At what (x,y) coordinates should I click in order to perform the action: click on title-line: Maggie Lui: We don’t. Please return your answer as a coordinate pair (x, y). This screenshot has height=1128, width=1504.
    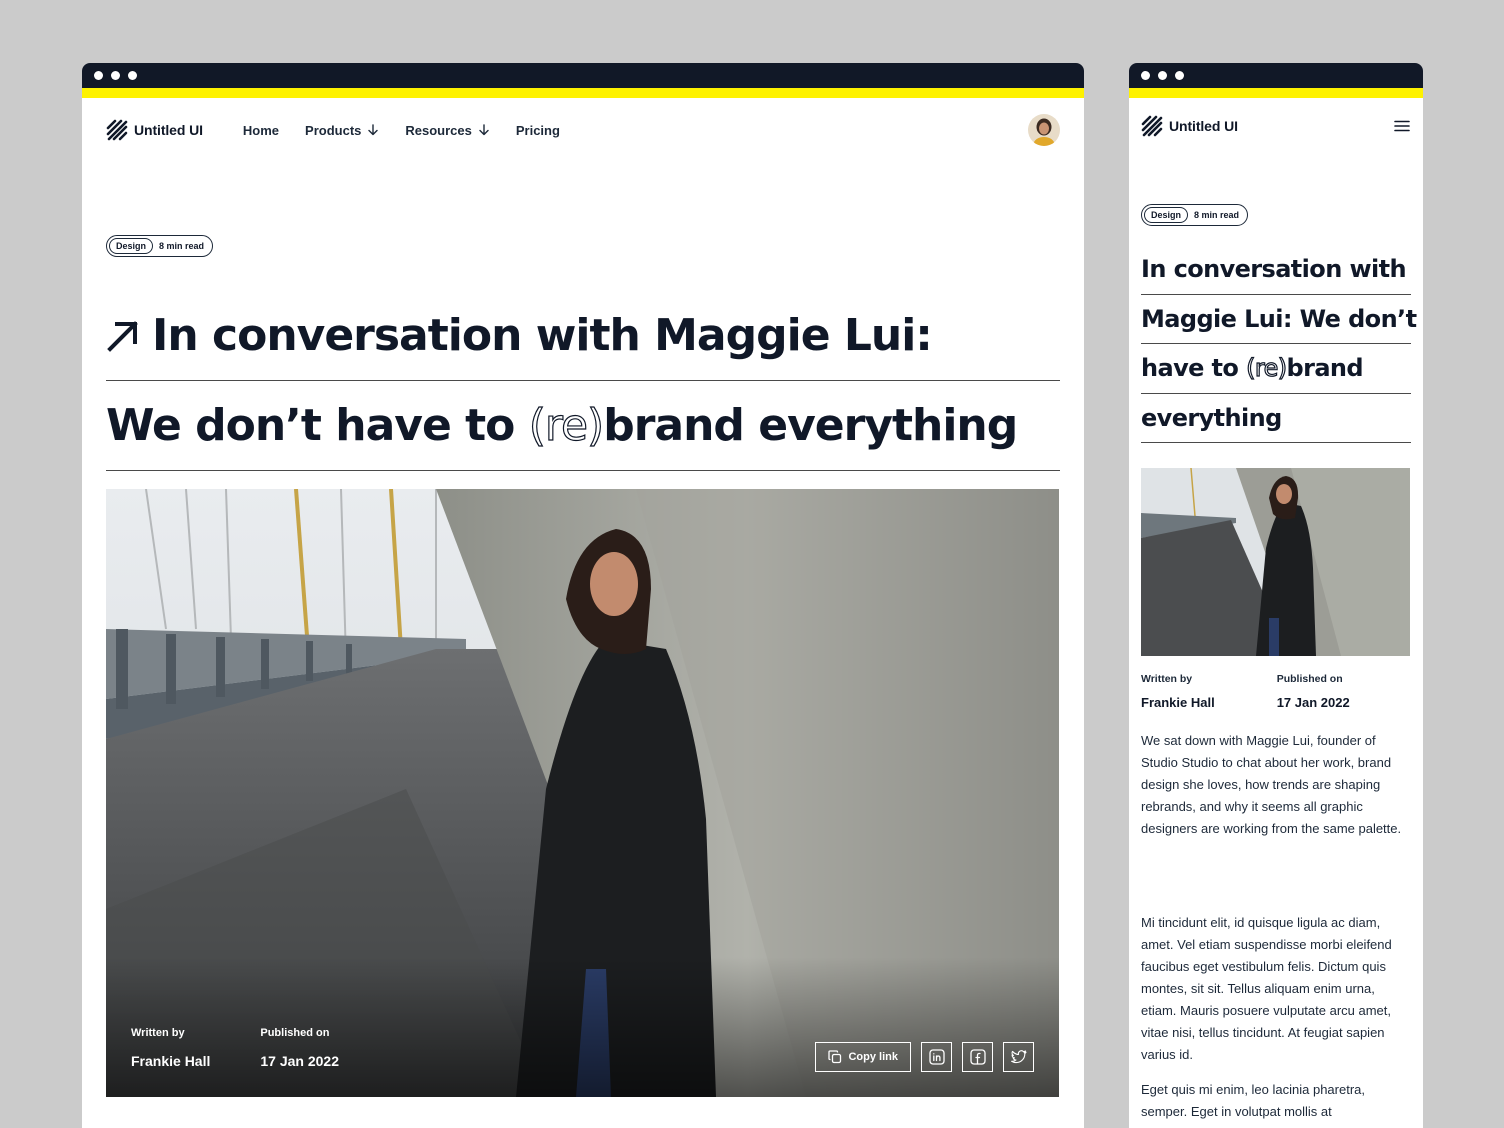
    Looking at the image, I should click on (1279, 319).